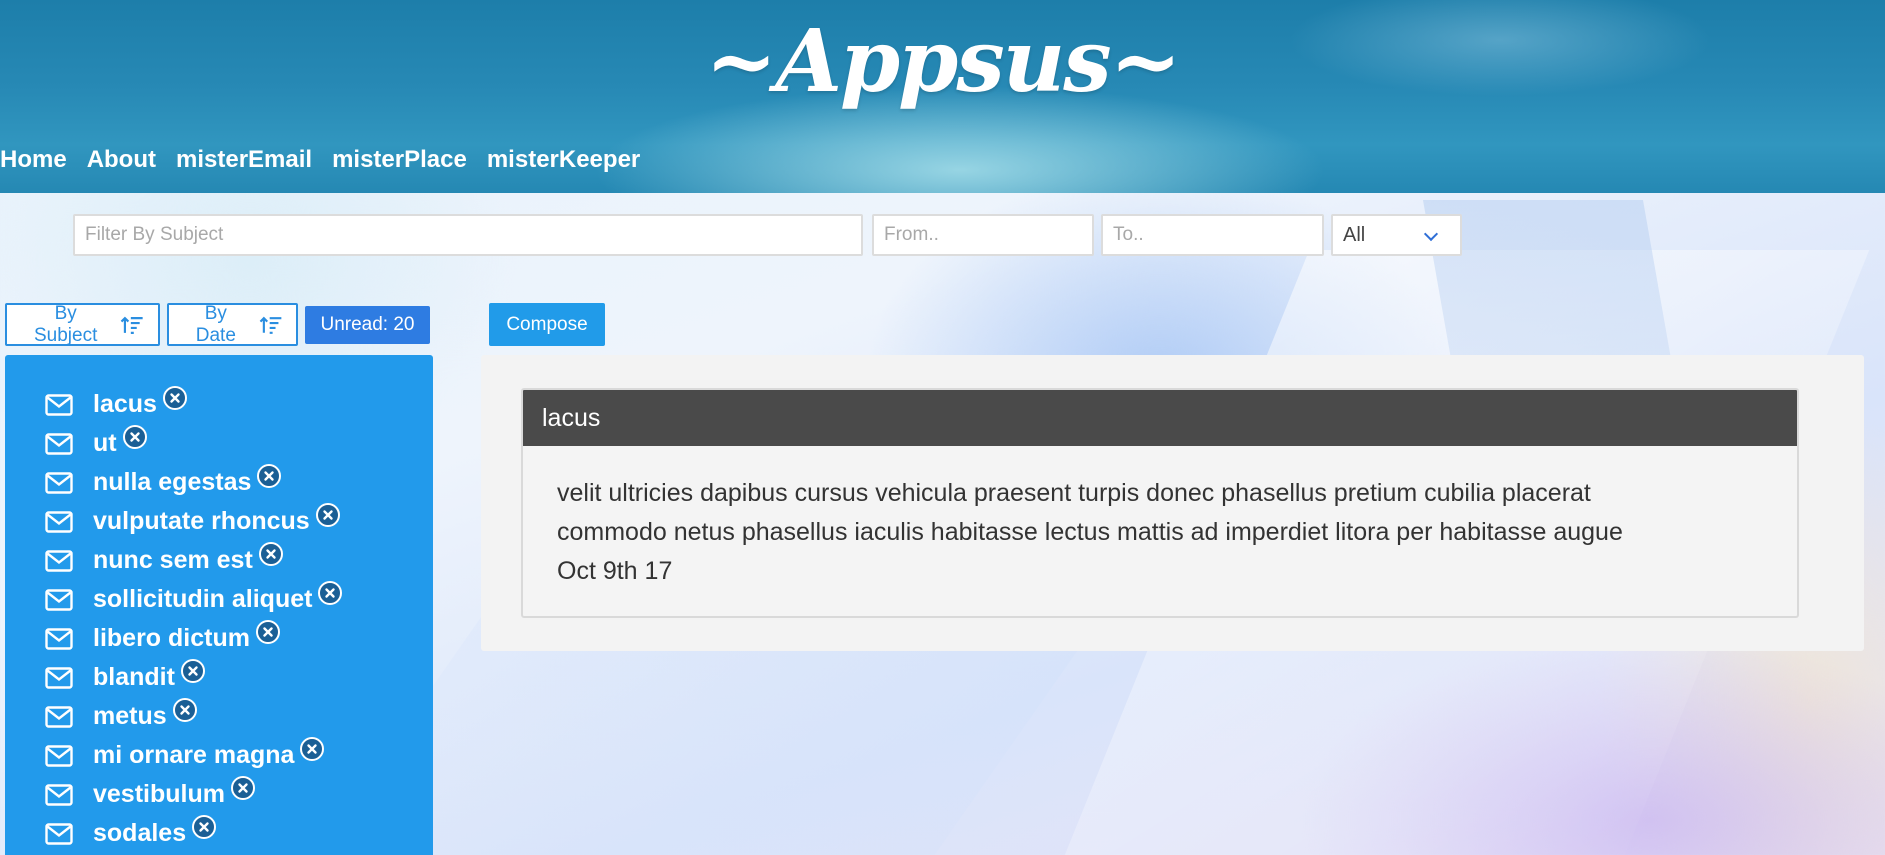 This screenshot has width=1885, height=855. I want to click on email-list-item: libero dictum, so click(219, 638).